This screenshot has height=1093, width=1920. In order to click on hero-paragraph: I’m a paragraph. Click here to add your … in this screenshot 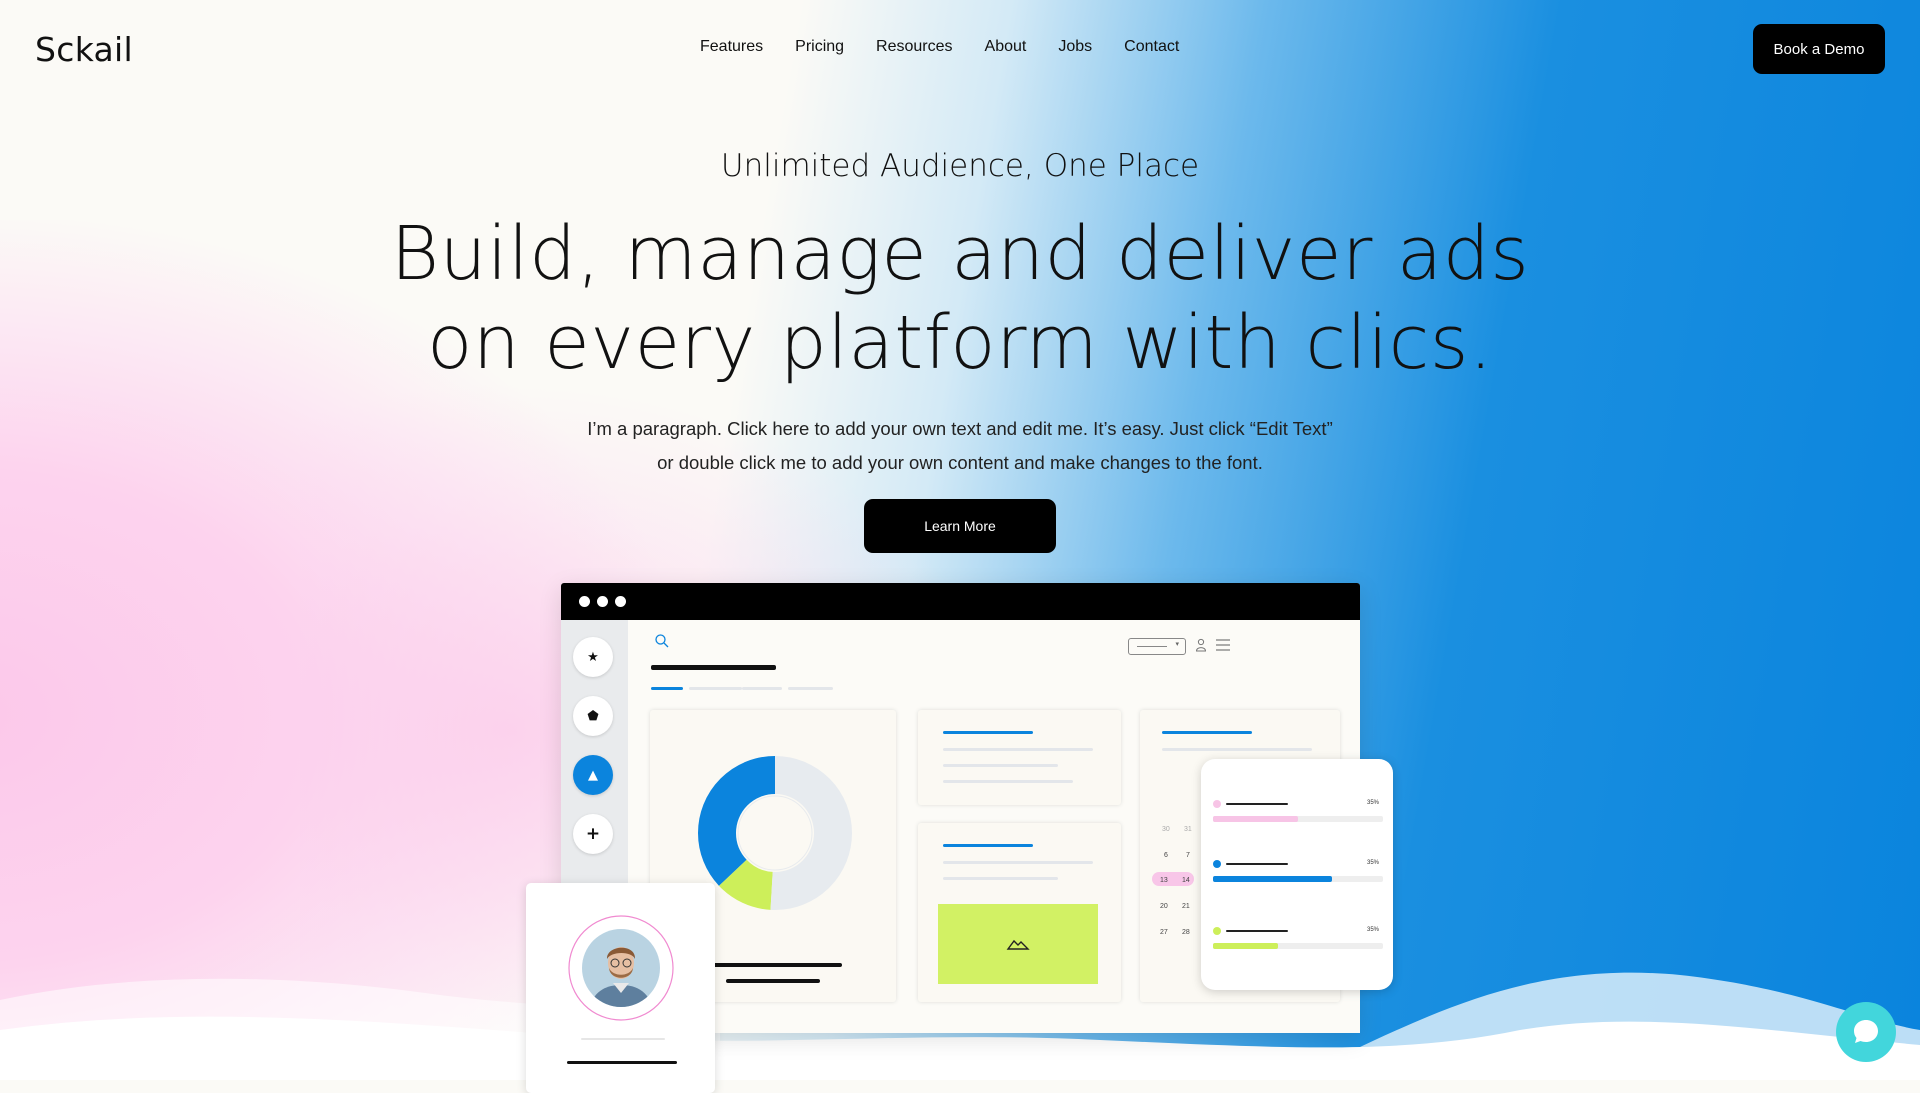, I will do `click(960, 446)`.